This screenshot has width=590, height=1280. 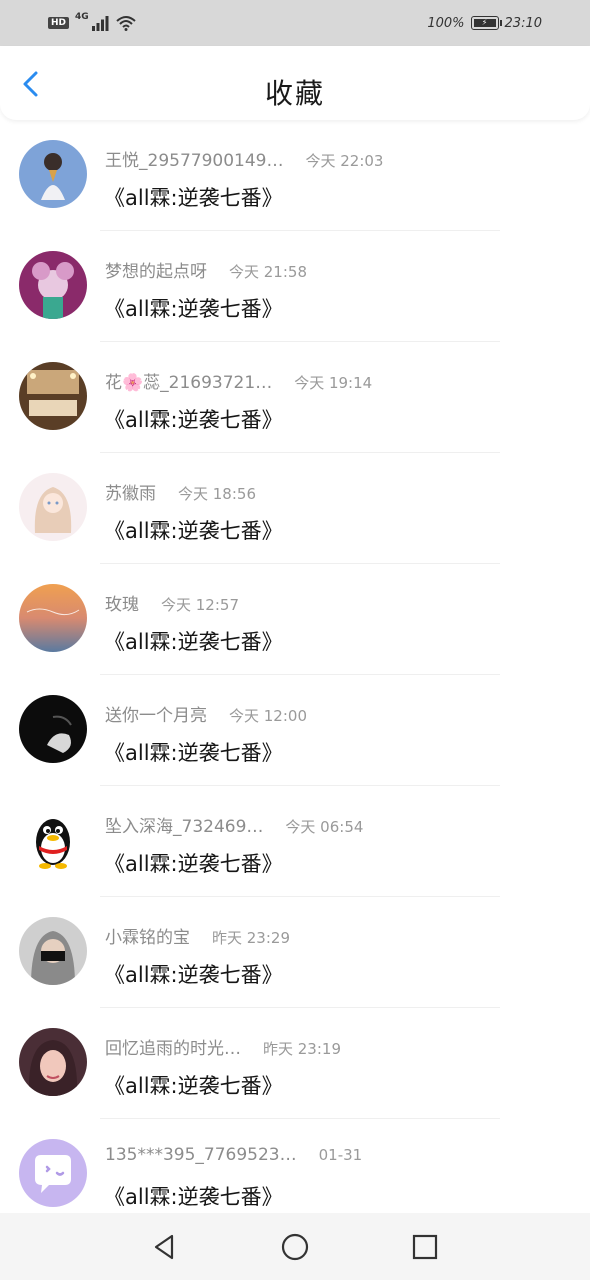 I want to click on item-meta: 苏徽雨 今天 18:56, so click(x=180, y=491).